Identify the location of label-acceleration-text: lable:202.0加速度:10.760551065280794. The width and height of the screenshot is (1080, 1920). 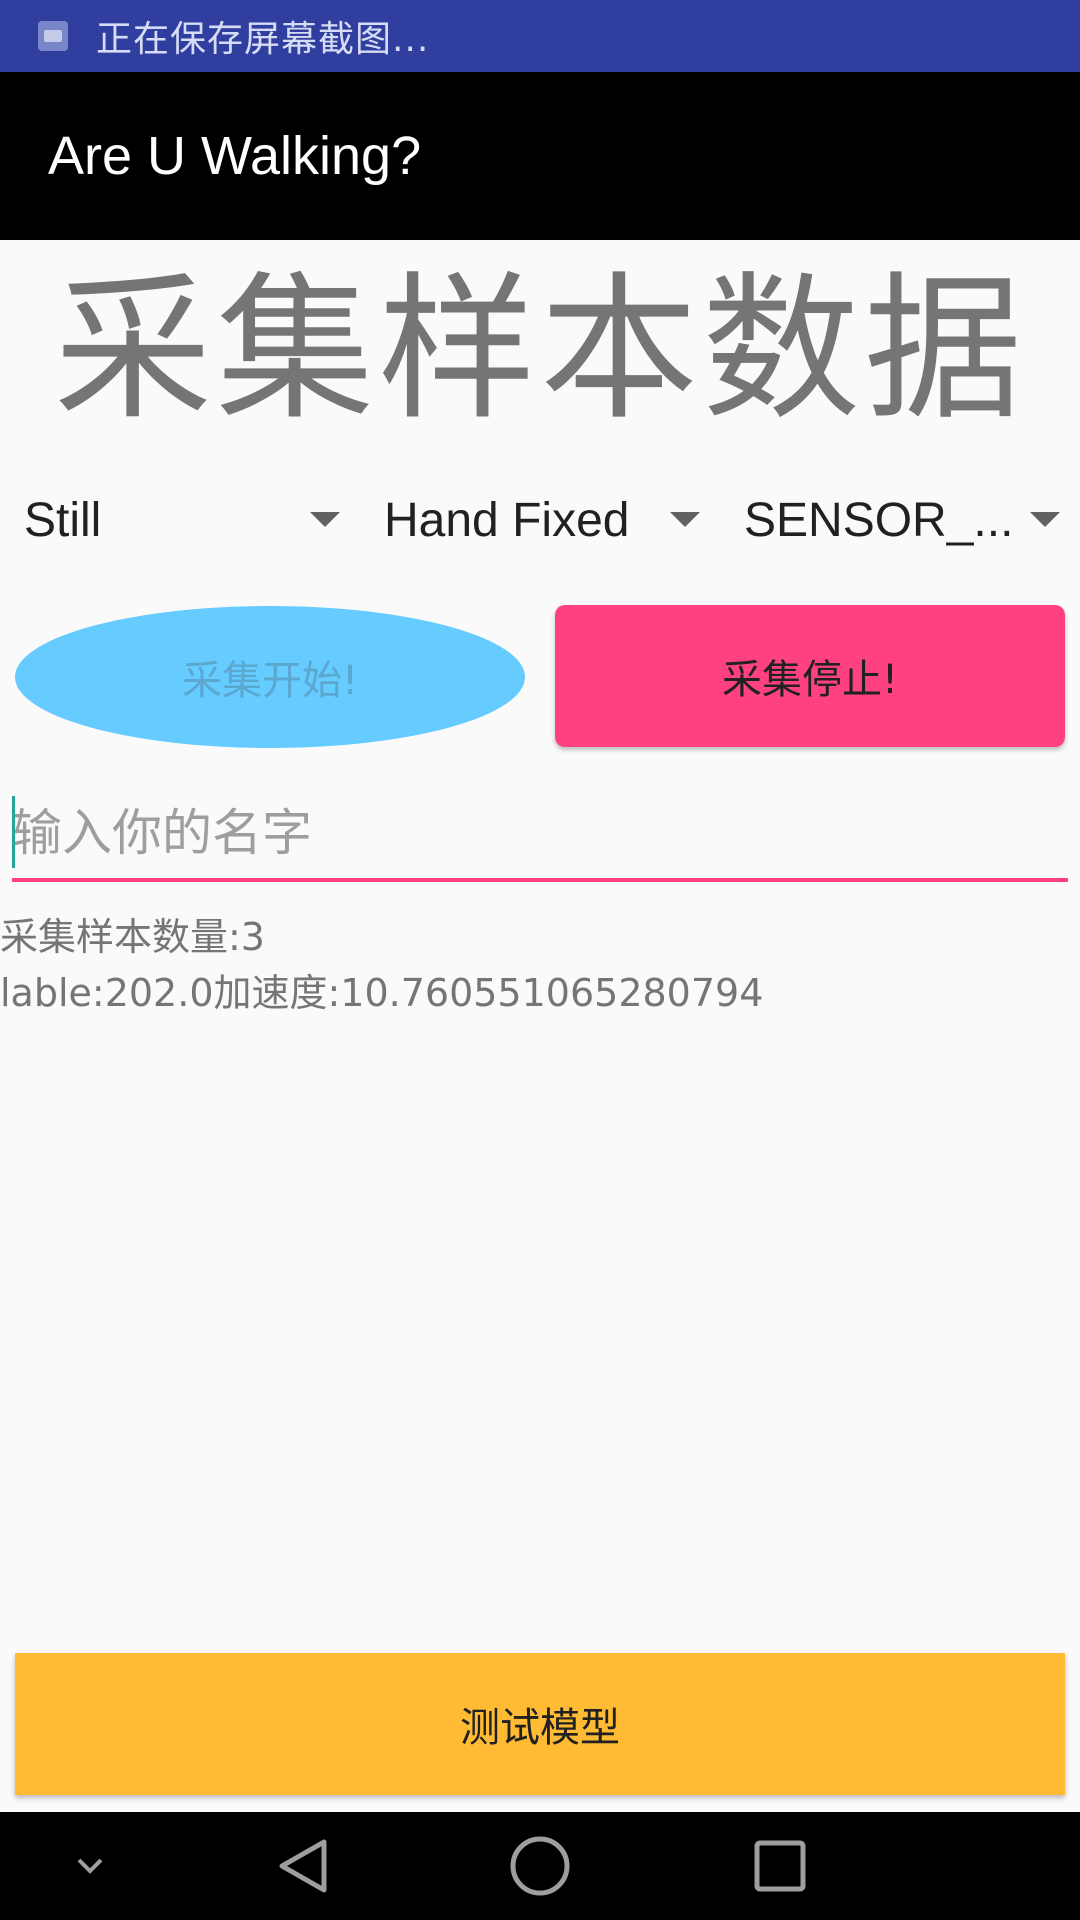
(382, 993).